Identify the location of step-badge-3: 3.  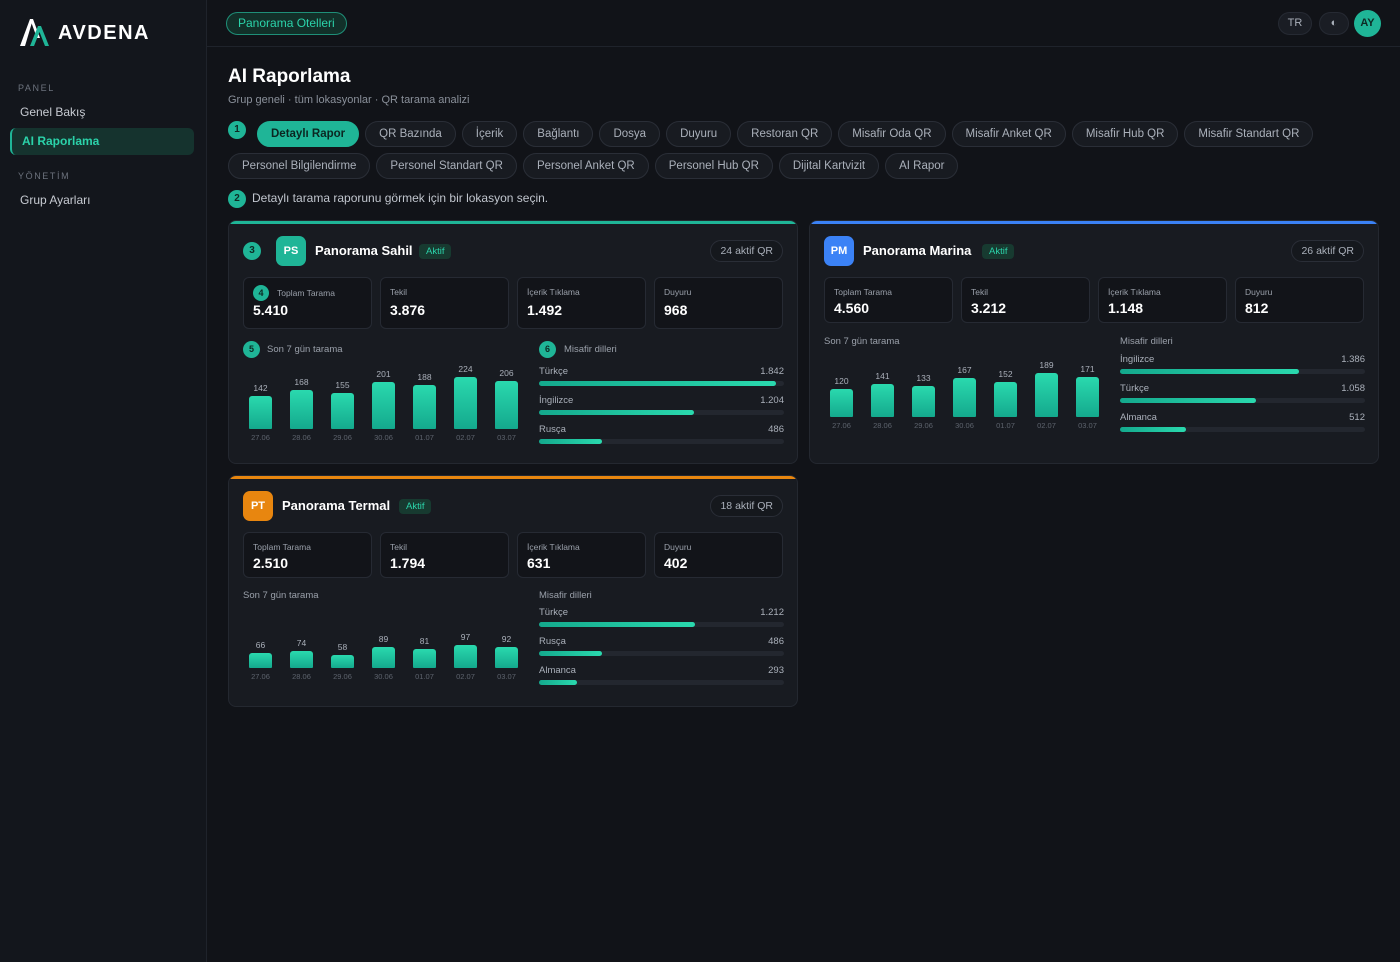
(252, 251).